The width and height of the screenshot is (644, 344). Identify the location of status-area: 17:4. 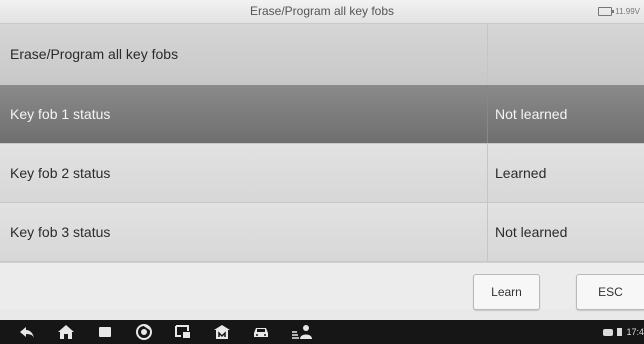
(623, 332).